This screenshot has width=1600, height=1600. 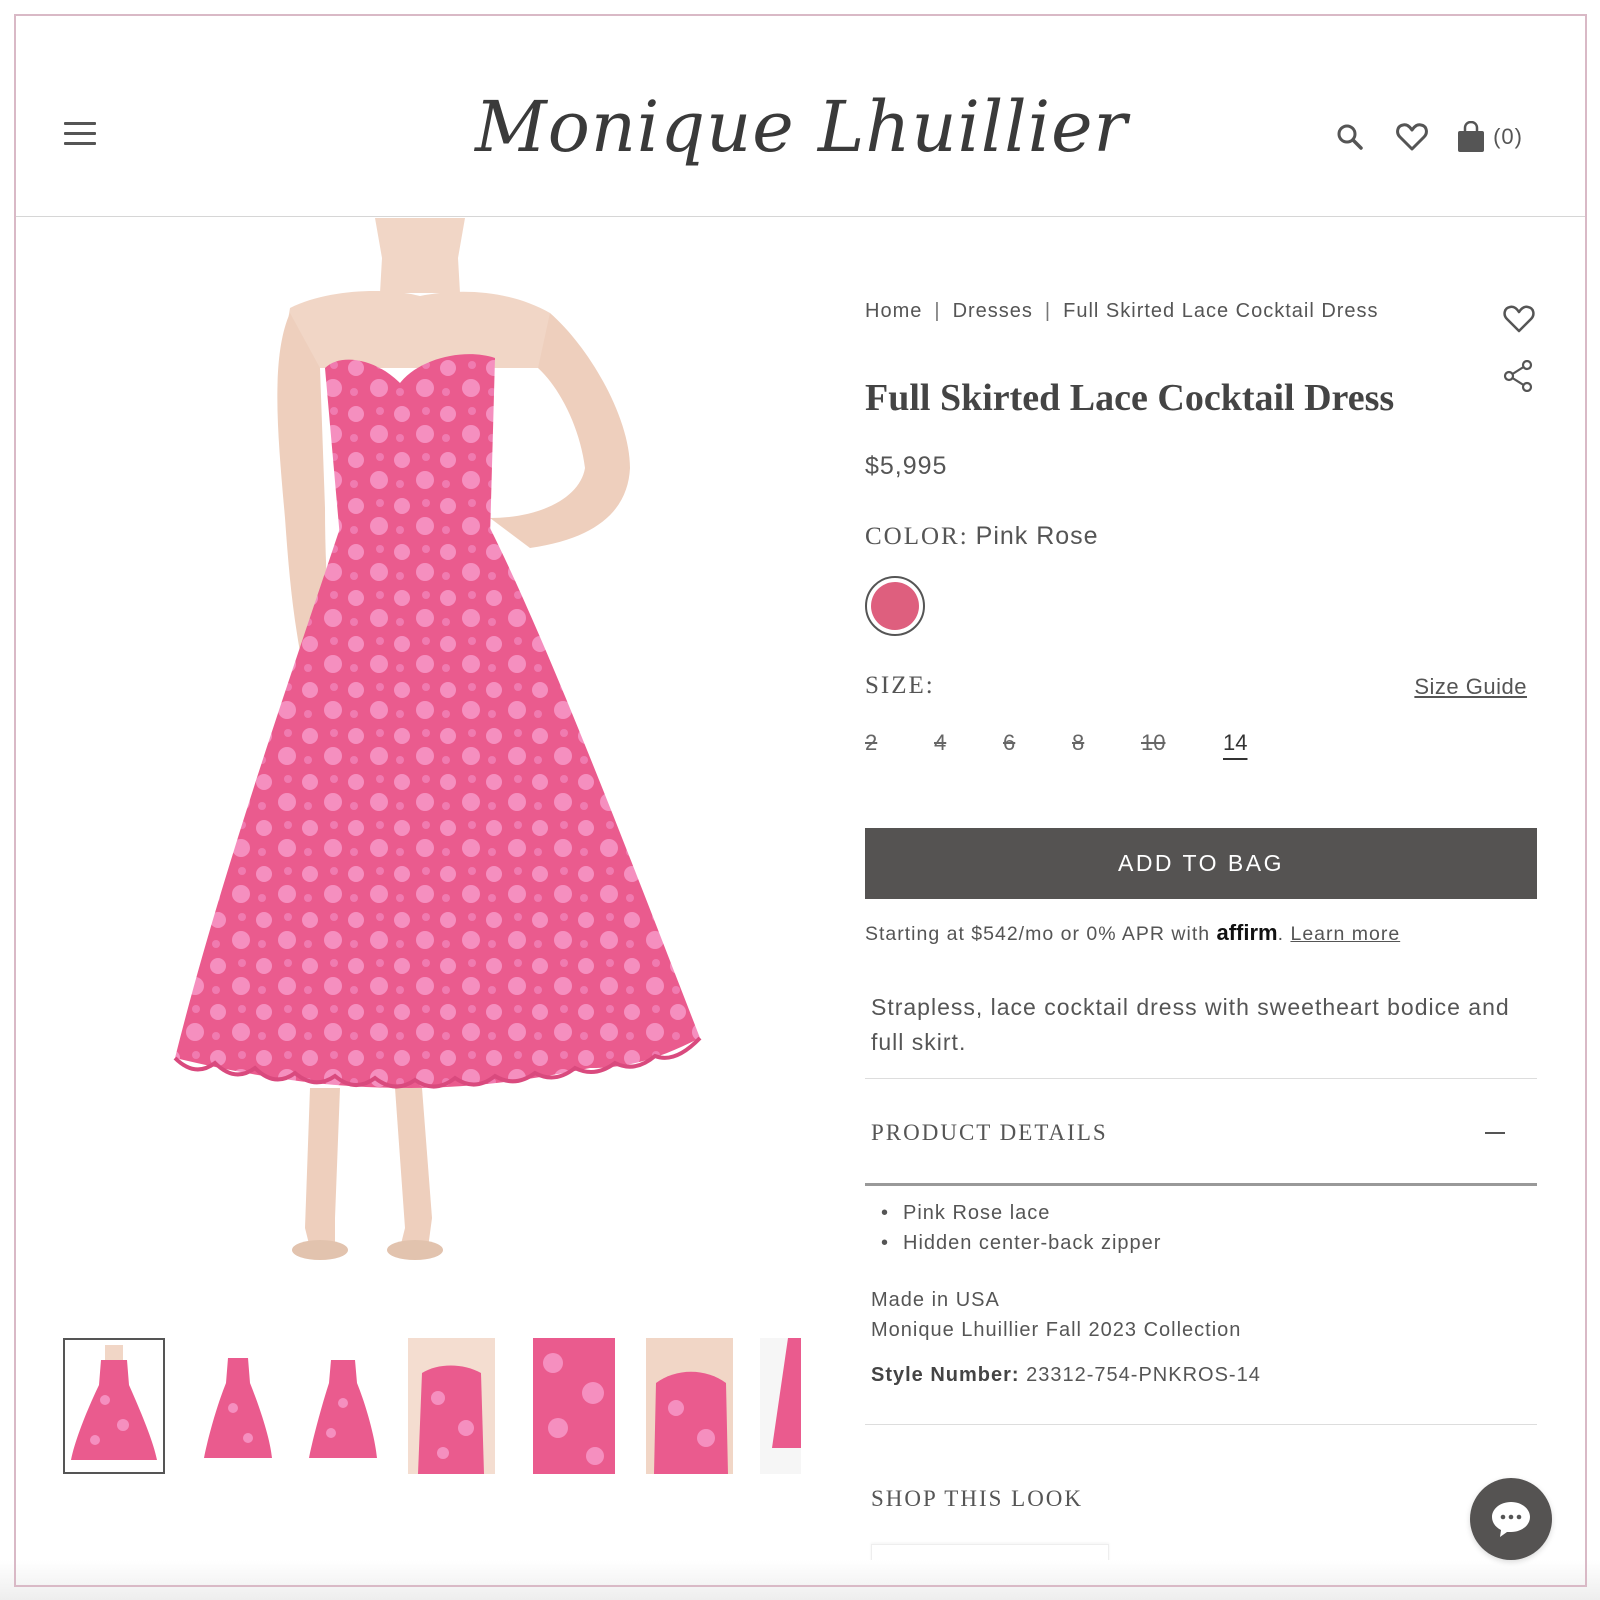 What do you see at coordinates (1201, 1136) in the screenshot?
I see `product-details-toggle: PRODUCT DETAILS` at bounding box center [1201, 1136].